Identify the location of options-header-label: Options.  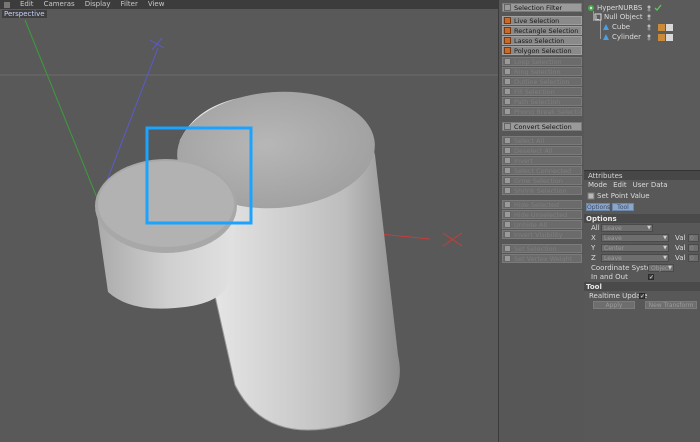
(601, 218).